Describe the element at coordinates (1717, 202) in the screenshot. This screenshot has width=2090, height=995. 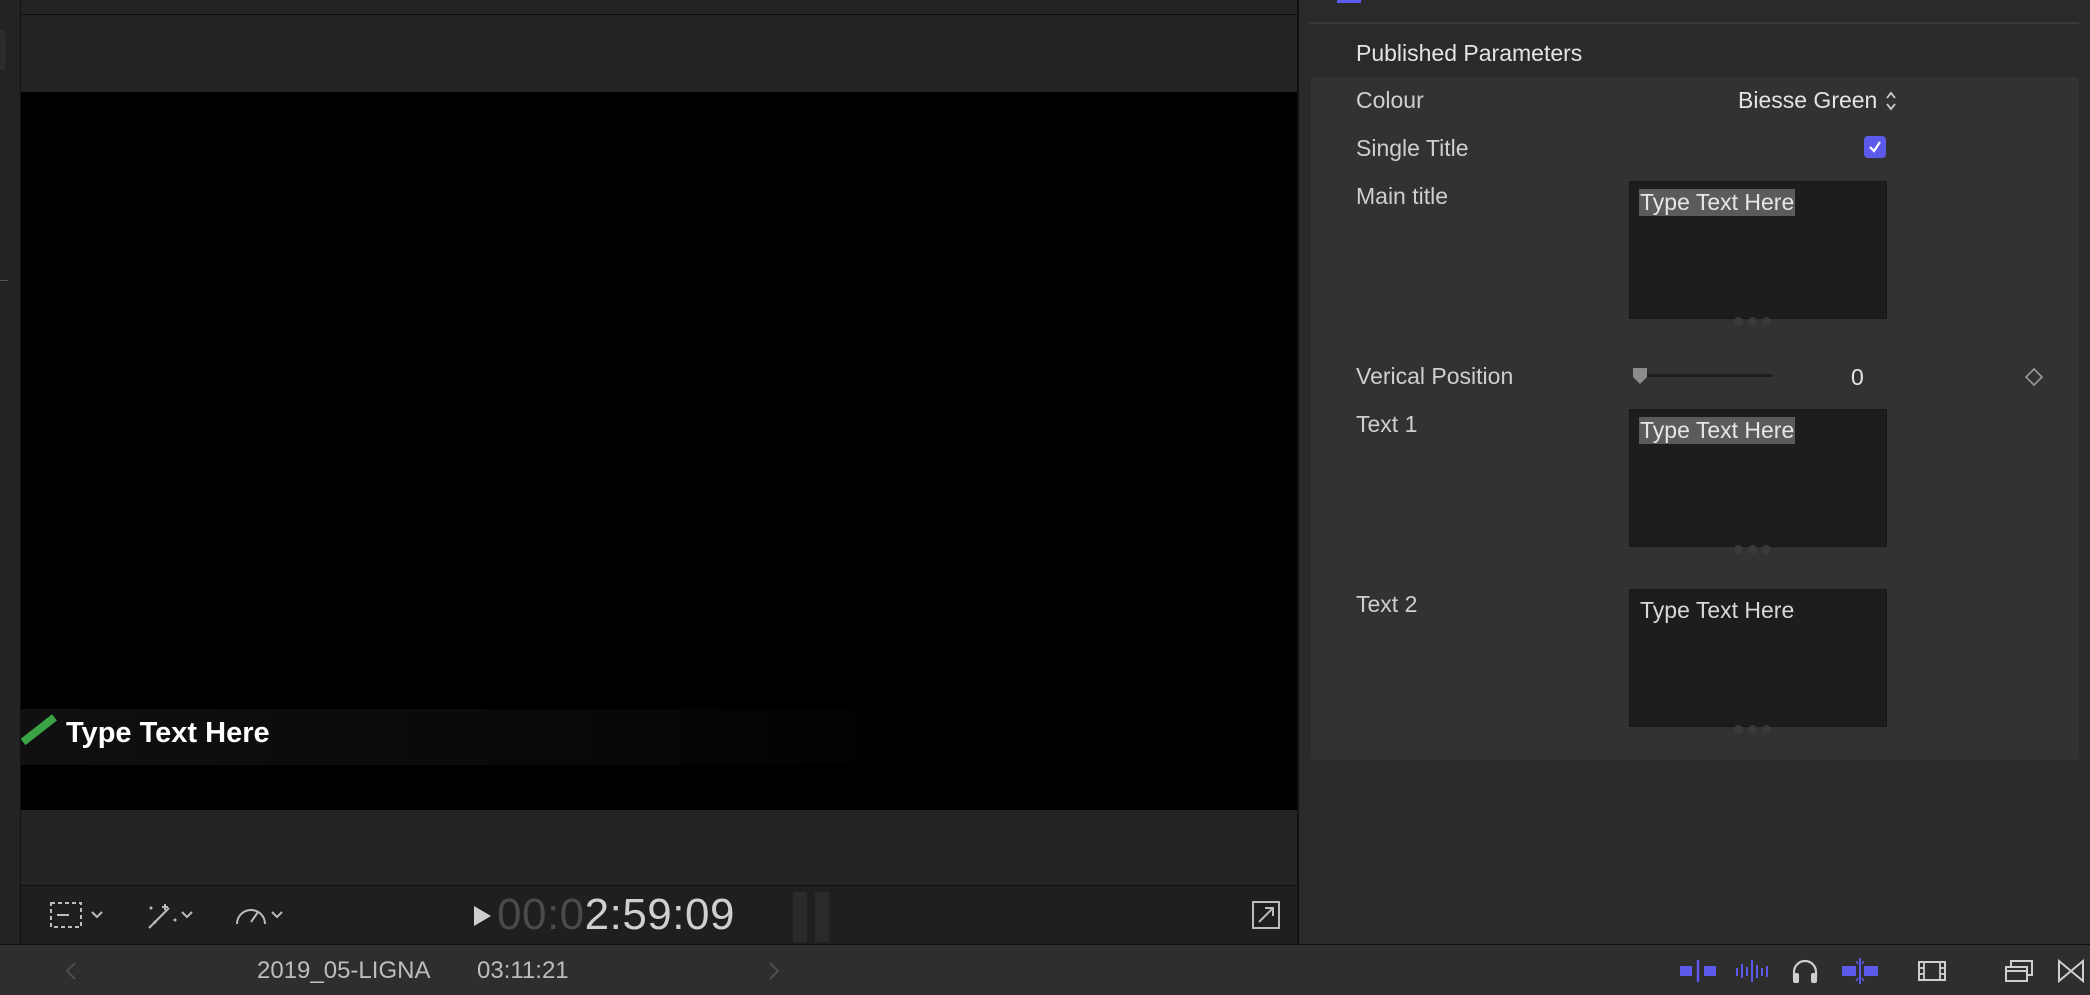
I see `main-title-value: Type Text Here` at that location.